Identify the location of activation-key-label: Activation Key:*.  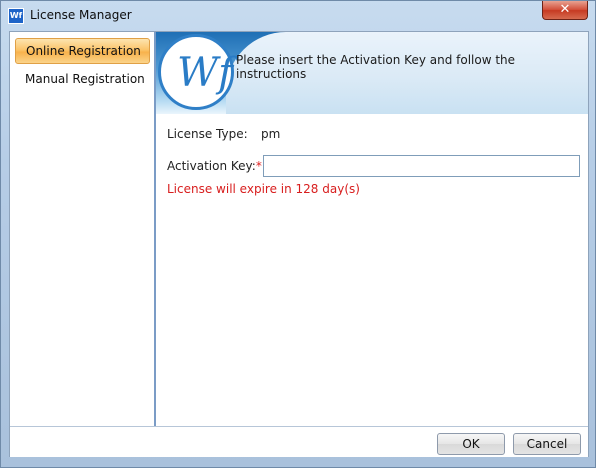
(214, 166).